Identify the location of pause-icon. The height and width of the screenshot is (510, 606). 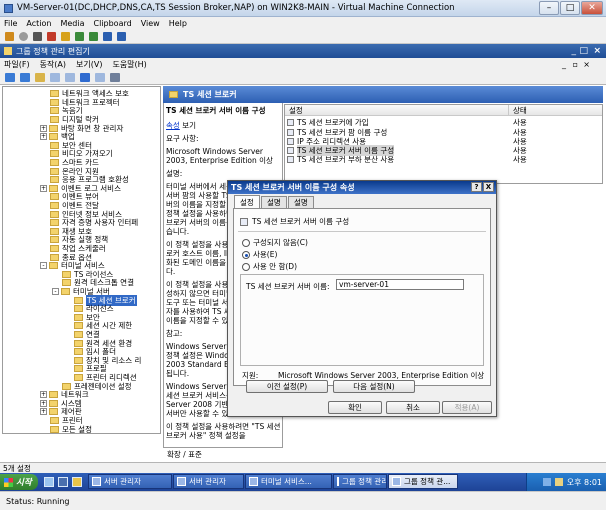
(79, 36).